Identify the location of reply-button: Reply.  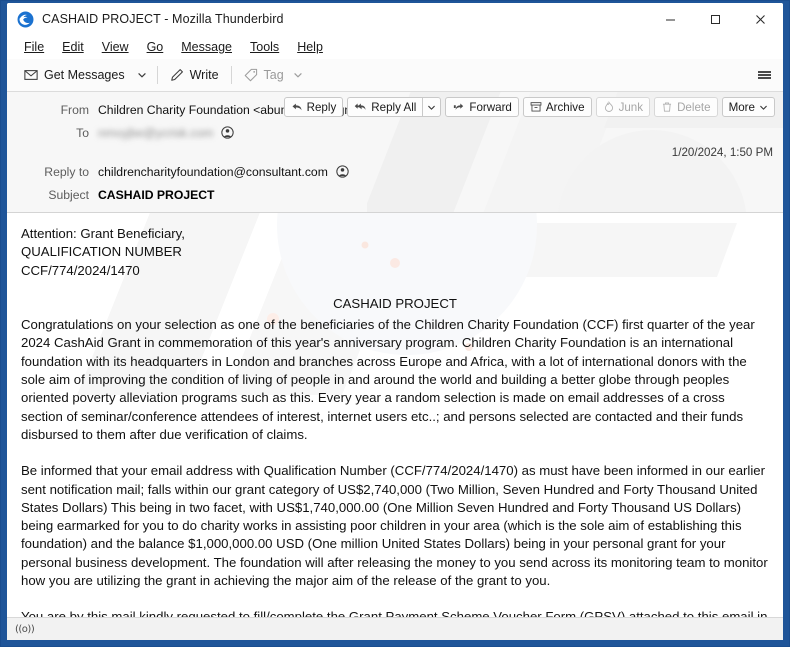
(313, 107).